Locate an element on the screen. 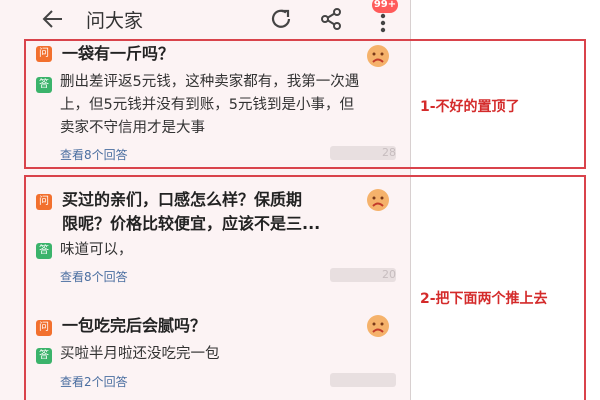 The image size is (600, 400). share-icon is located at coordinates (331, 19).